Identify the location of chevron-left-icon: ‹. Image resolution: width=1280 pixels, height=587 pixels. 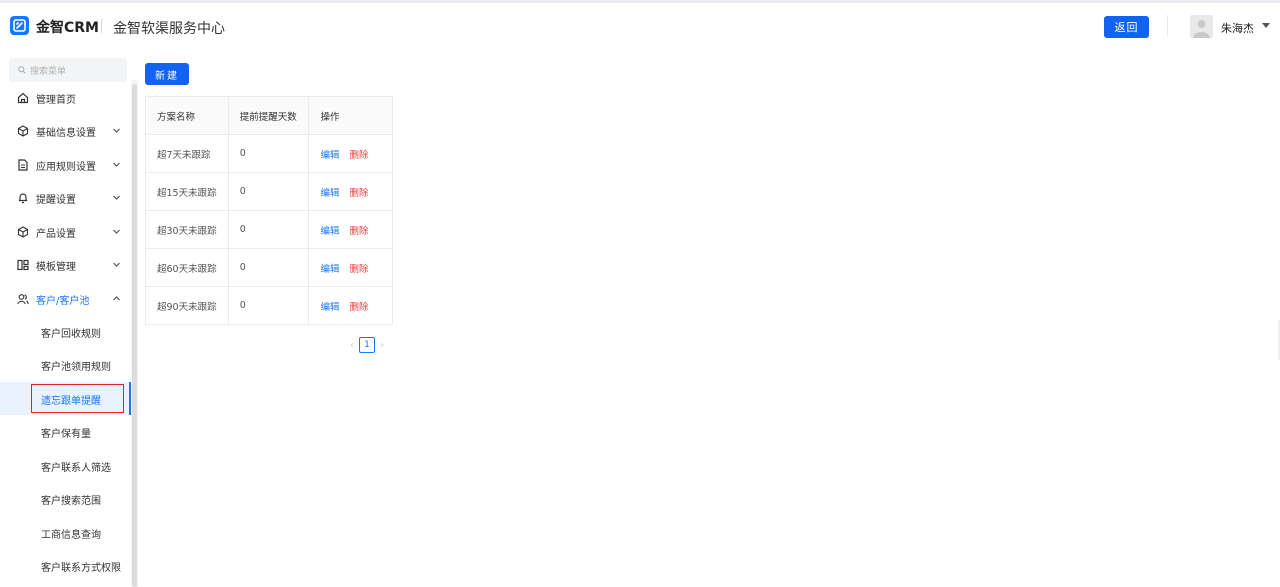
(352, 345).